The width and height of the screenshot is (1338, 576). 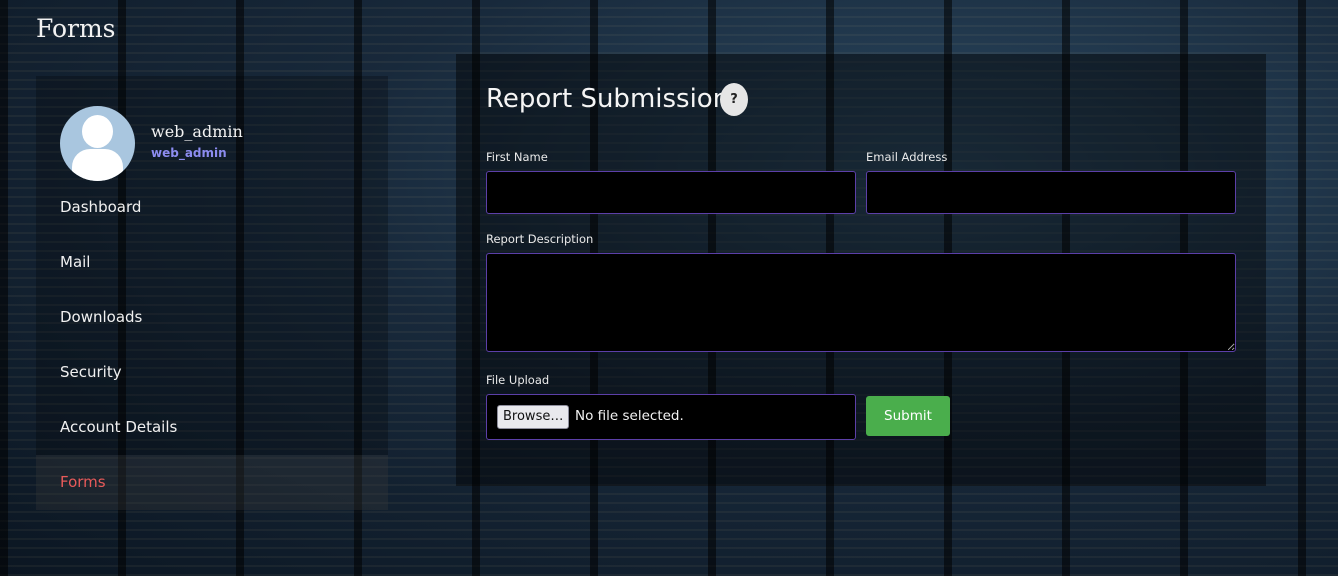 I want to click on form-title: Report Submission, so click(x=608, y=99).